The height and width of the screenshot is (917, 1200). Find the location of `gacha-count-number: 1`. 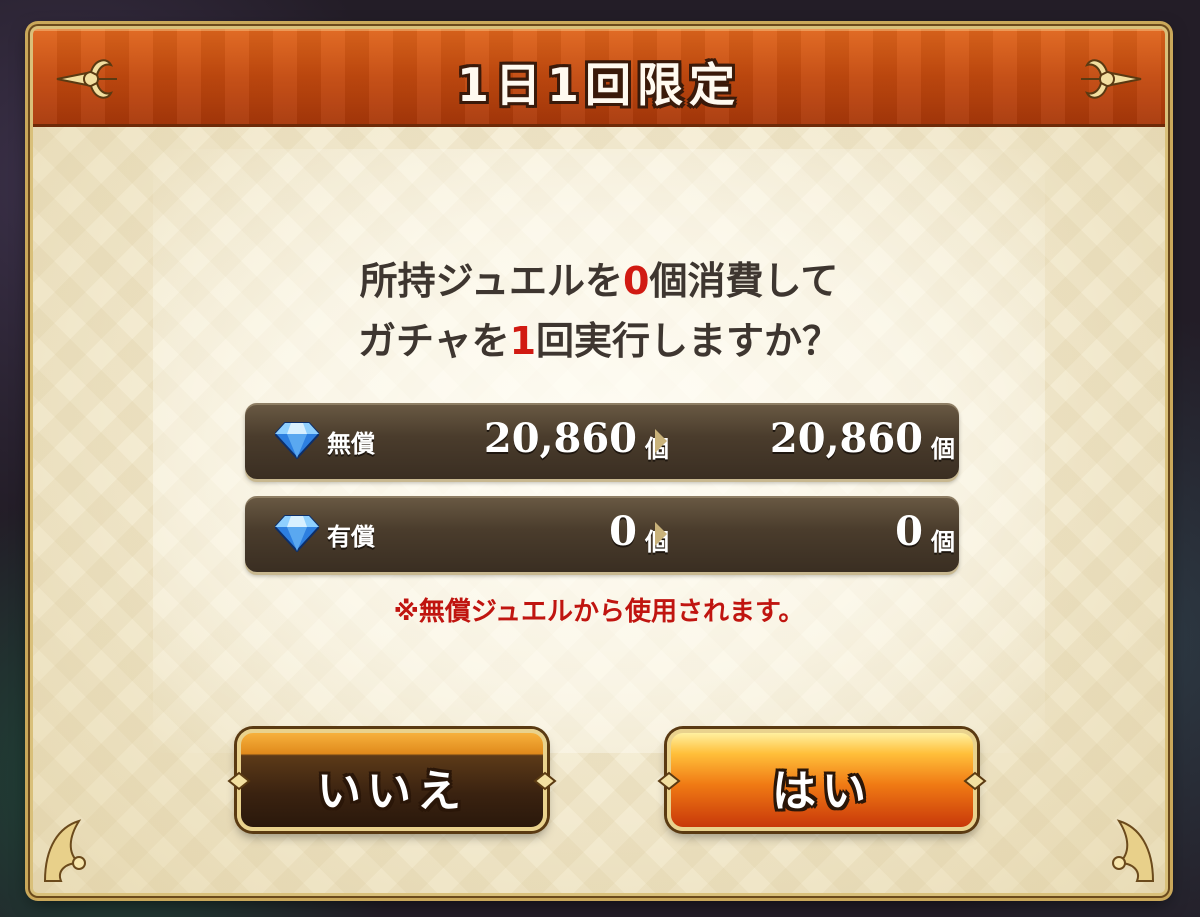

gacha-count-number: 1 is located at coordinates (523, 341).